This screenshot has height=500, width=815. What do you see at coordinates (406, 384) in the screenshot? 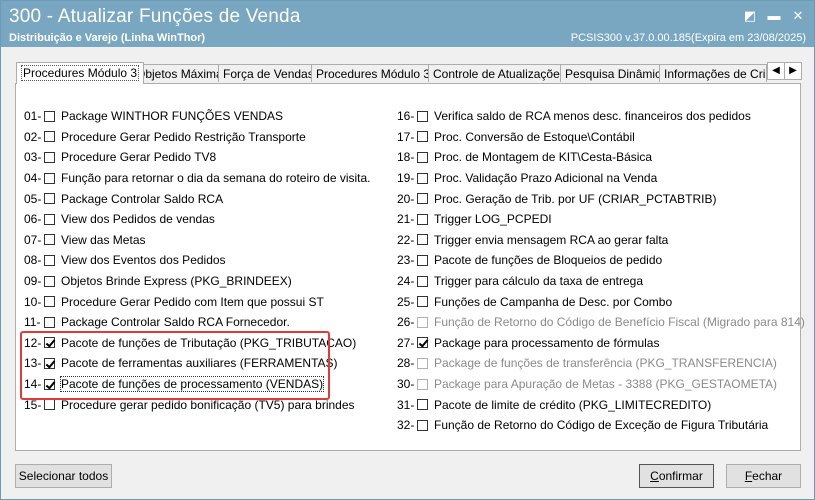
I see `item-number: 30-` at bounding box center [406, 384].